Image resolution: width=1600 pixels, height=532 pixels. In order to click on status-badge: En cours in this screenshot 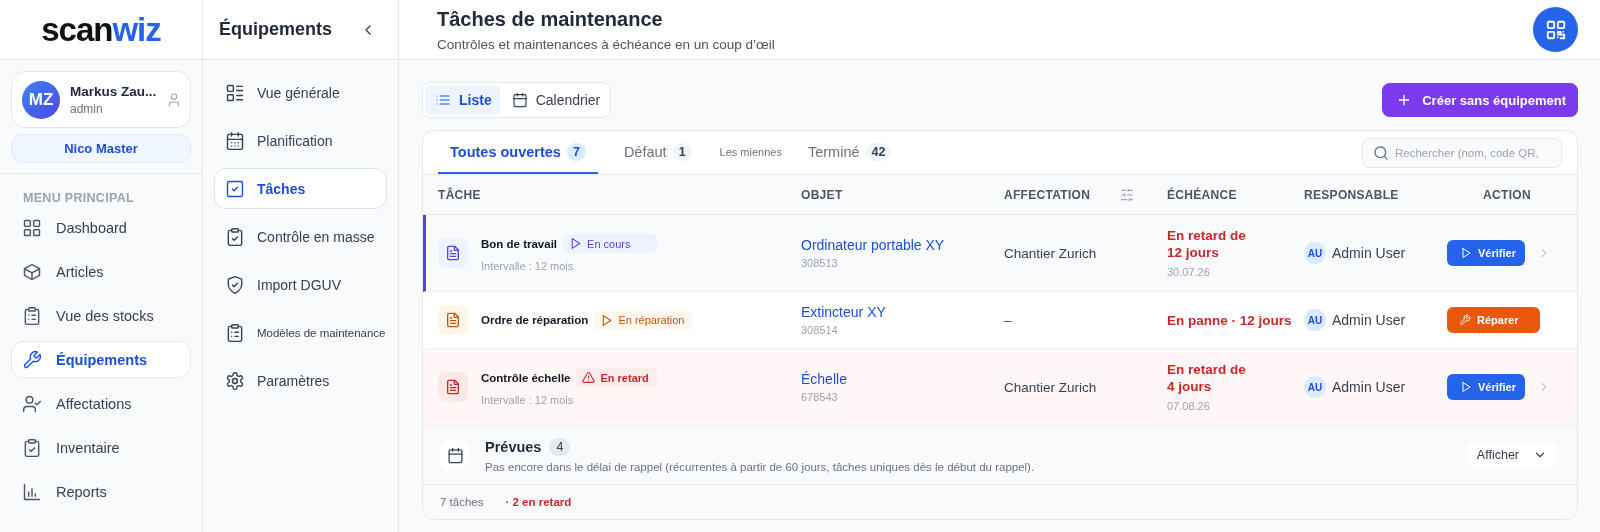, I will do `click(610, 243)`.